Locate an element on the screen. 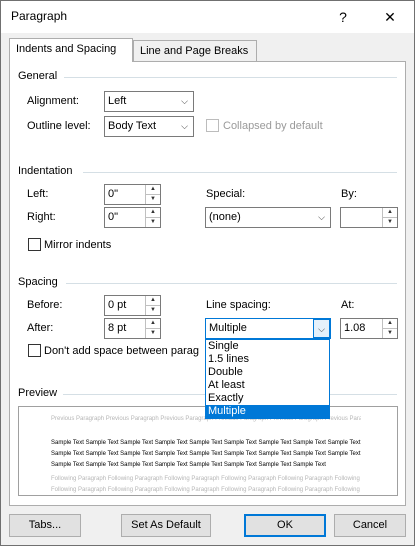 This screenshot has height=546, width=415. special-value: (none) is located at coordinates (225, 217).